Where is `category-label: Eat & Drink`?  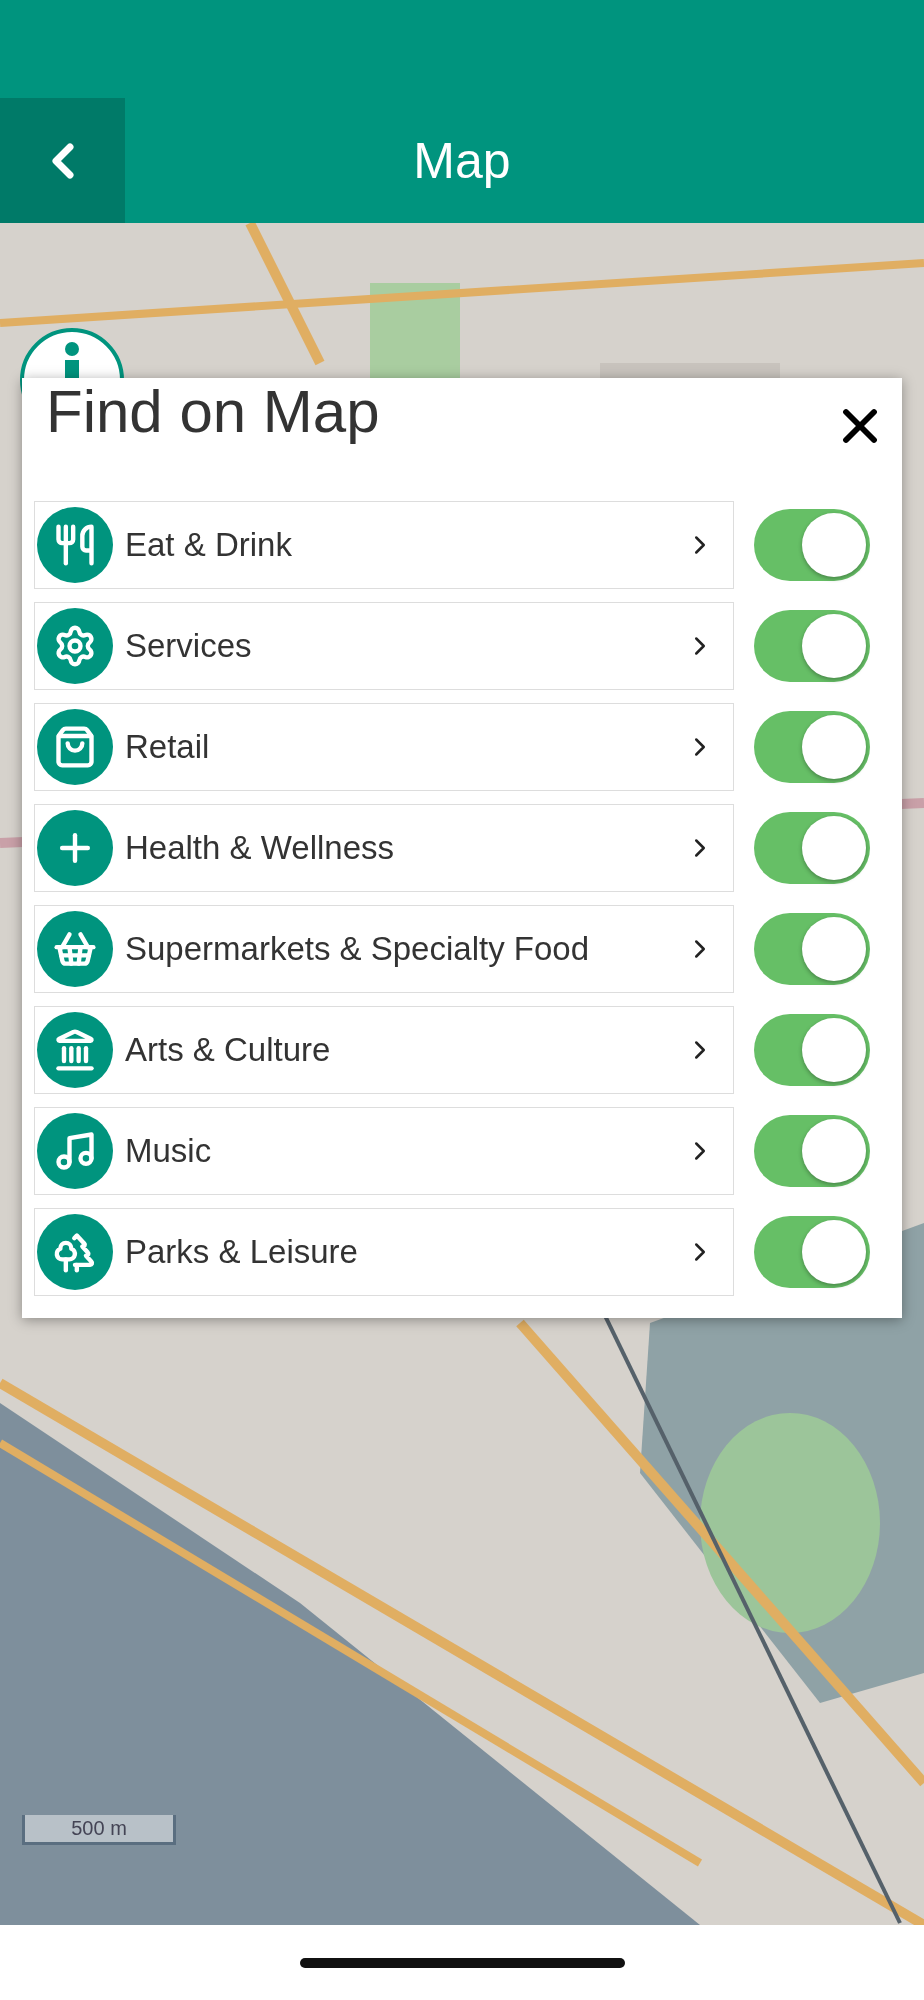 category-label: Eat & Drink is located at coordinates (209, 545).